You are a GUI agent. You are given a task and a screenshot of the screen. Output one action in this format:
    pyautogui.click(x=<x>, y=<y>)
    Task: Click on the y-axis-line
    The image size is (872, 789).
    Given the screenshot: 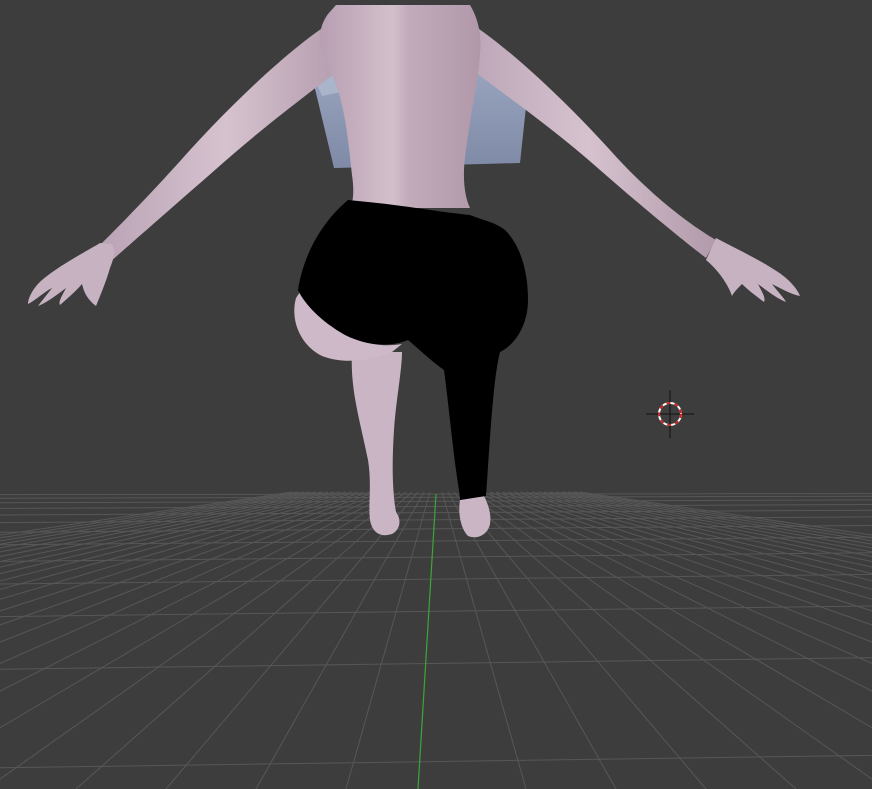 What is the action you would take?
    pyautogui.click(x=427, y=641)
    